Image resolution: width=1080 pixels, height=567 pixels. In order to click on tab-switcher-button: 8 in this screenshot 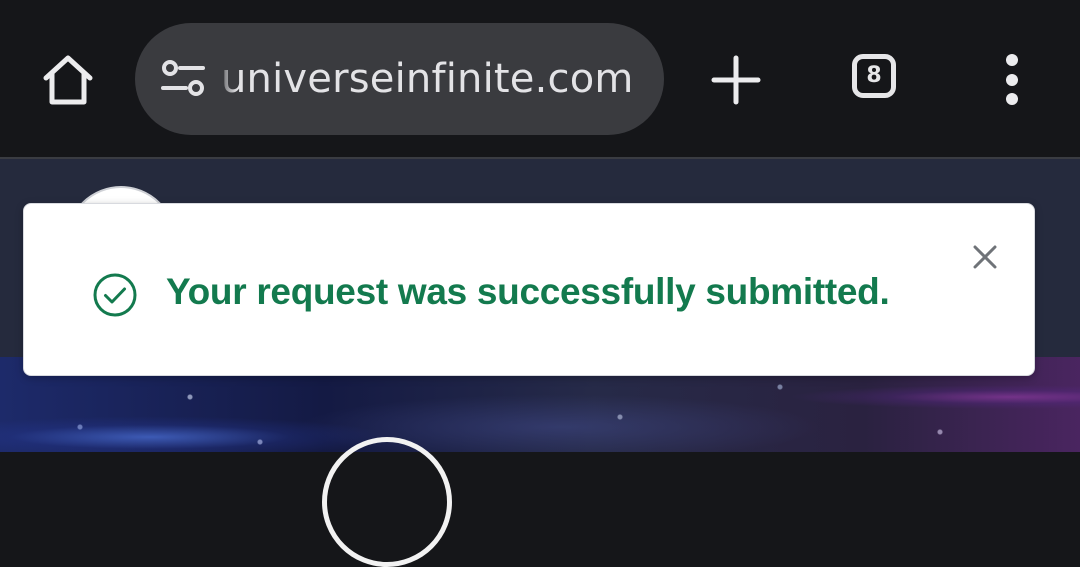, I will do `click(878, 80)`.